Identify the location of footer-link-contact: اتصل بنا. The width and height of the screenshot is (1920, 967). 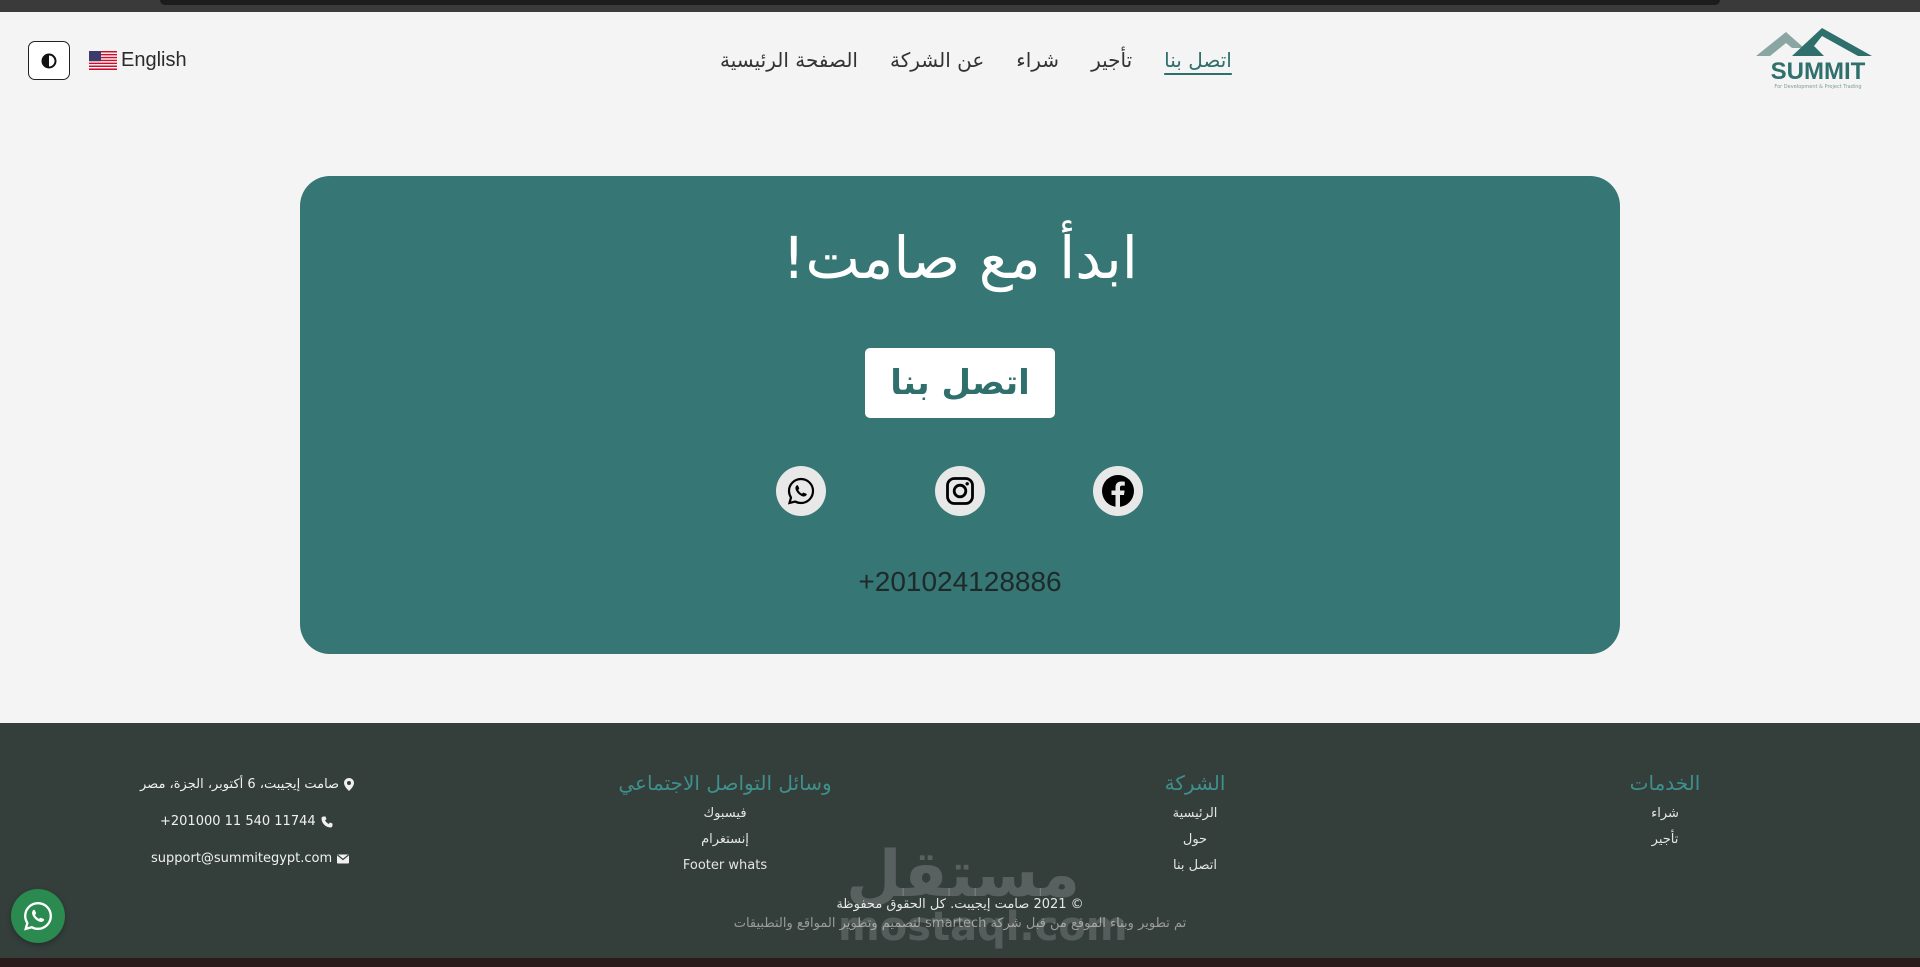
(1195, 866).